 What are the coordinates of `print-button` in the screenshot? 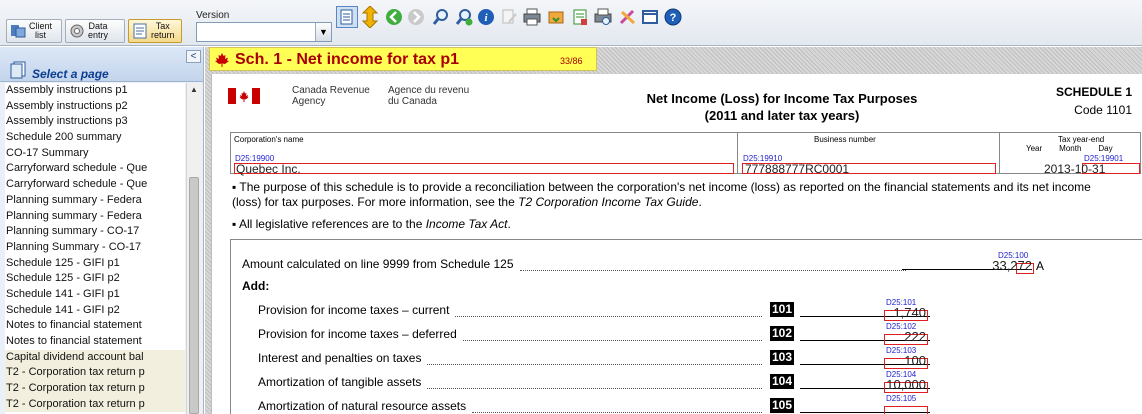 It's located at (532, 17).